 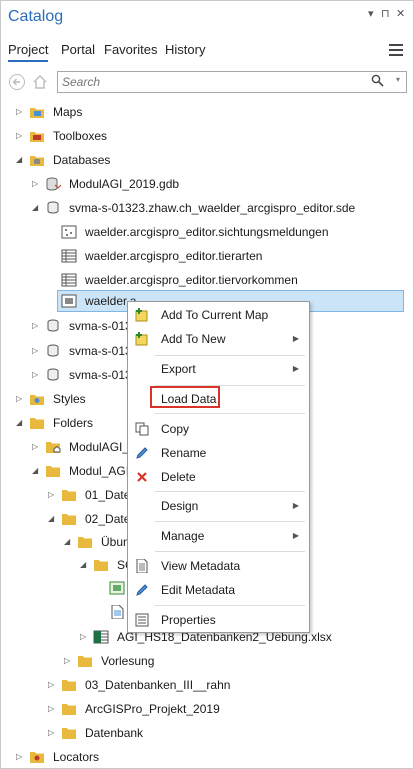 I want to click on hamburger-menu-icon, so click(x=396, y=50).